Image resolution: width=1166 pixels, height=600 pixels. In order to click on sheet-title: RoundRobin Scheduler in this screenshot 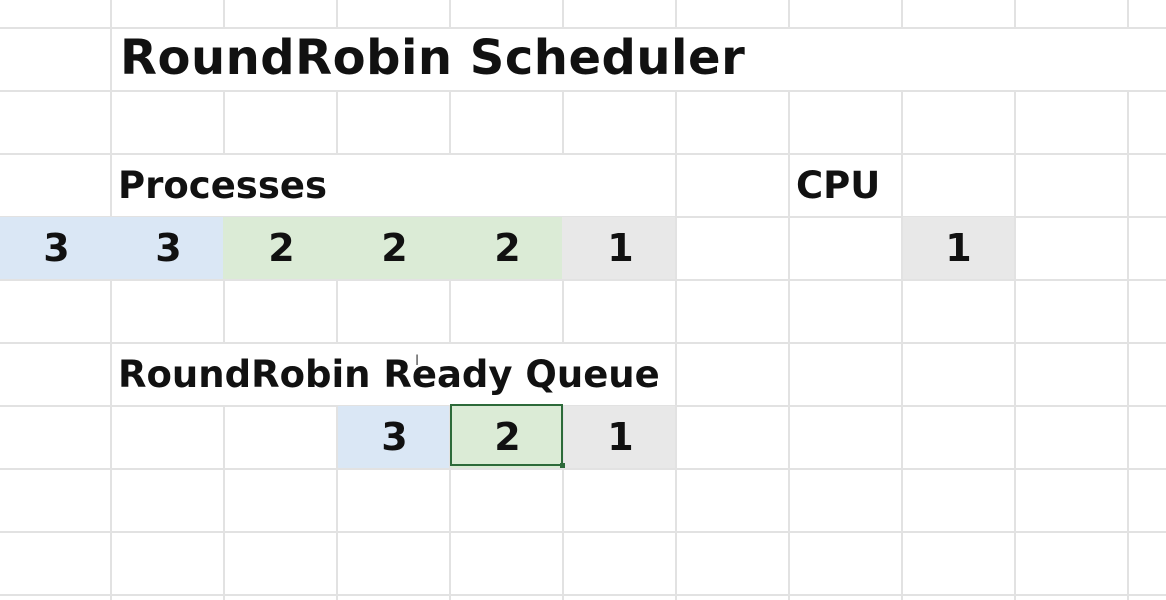, I will do `click(432, 58)`.